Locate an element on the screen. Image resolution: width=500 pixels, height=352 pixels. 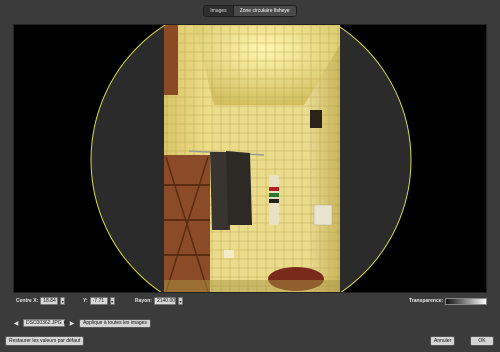
next-image-arrow-icon: ▶ is located at coordinates (72, 323).